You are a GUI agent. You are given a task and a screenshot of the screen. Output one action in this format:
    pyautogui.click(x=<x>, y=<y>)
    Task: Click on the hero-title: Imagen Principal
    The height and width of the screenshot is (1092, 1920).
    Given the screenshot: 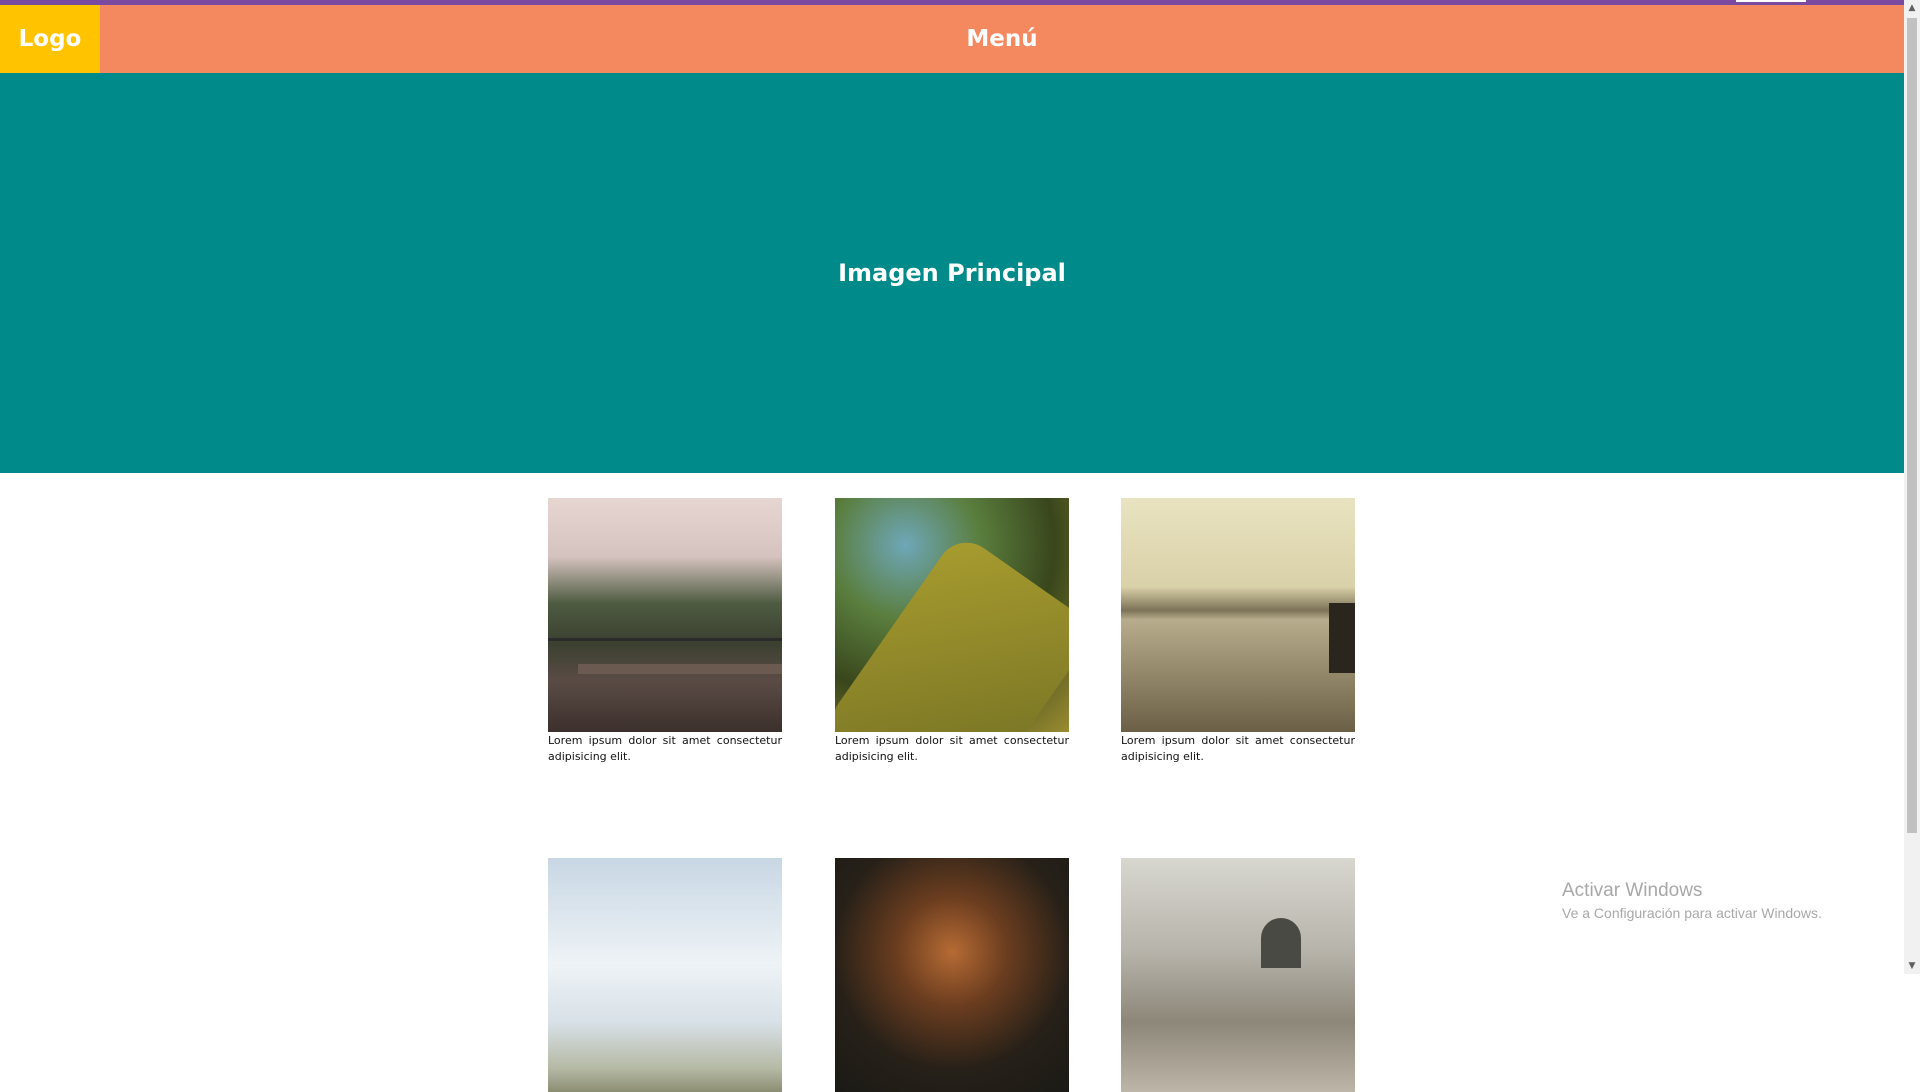 What is the action you would take?
    pyautogui.click(x=952, y=273)
    